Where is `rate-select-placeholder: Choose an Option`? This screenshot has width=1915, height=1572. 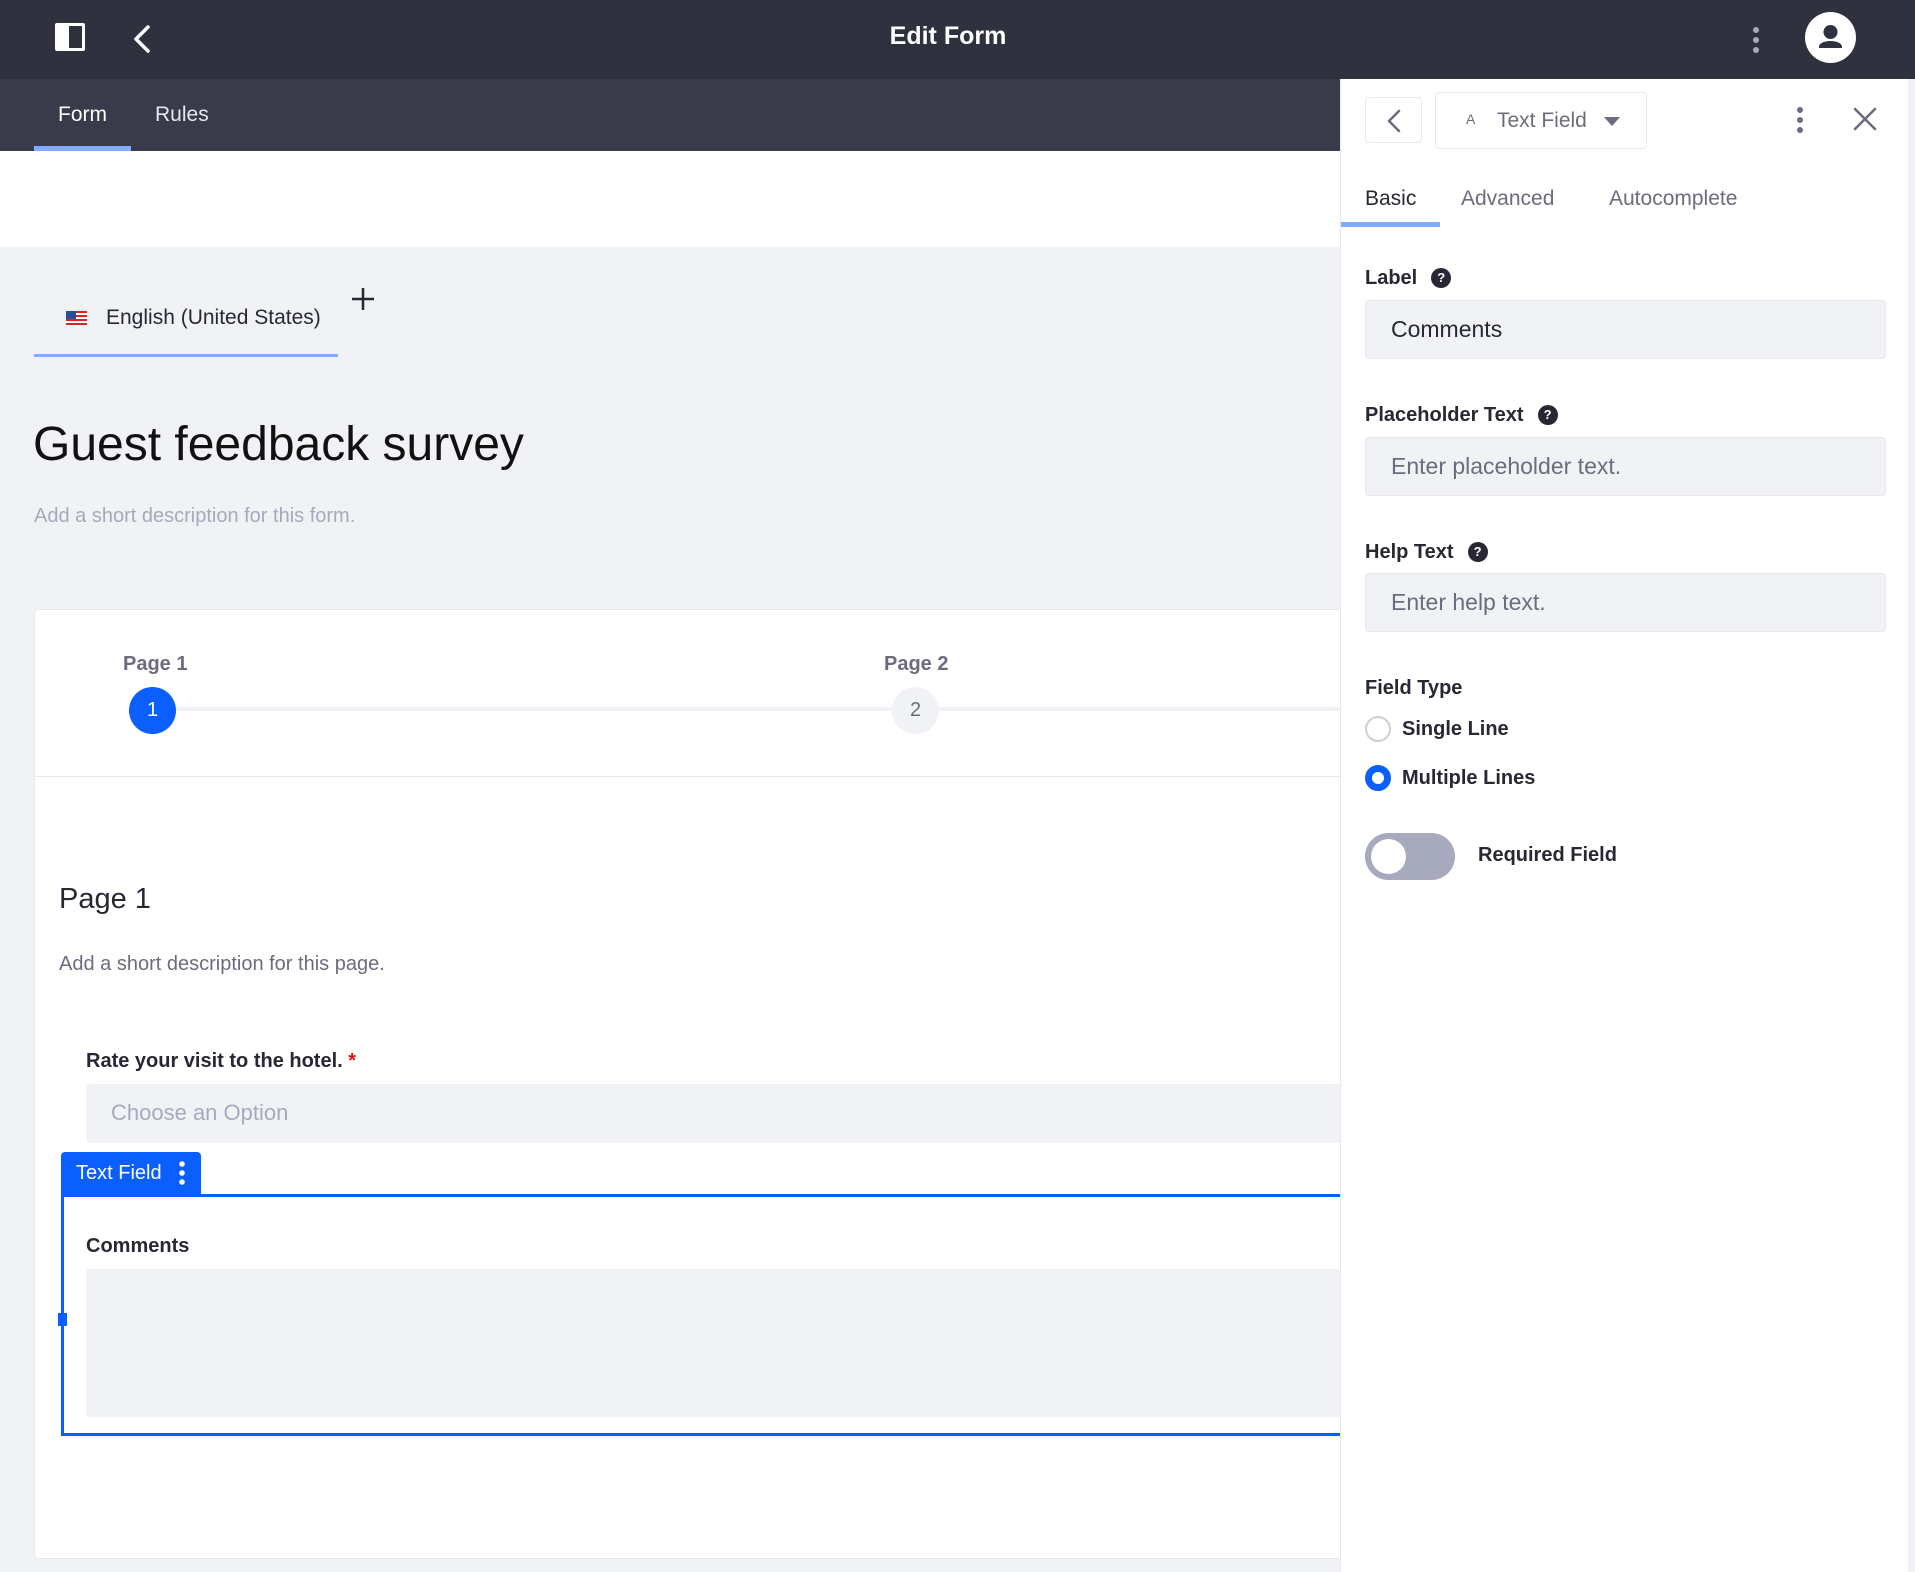 rate-select-placeholder: Choose an Option is located at coordinates (200, 1112).